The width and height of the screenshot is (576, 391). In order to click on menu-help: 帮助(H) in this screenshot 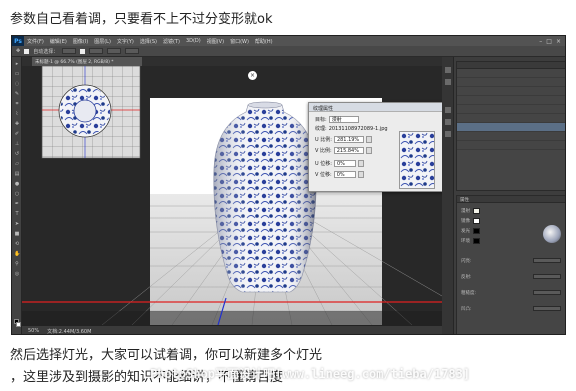, I will do `click(264, 41)`.